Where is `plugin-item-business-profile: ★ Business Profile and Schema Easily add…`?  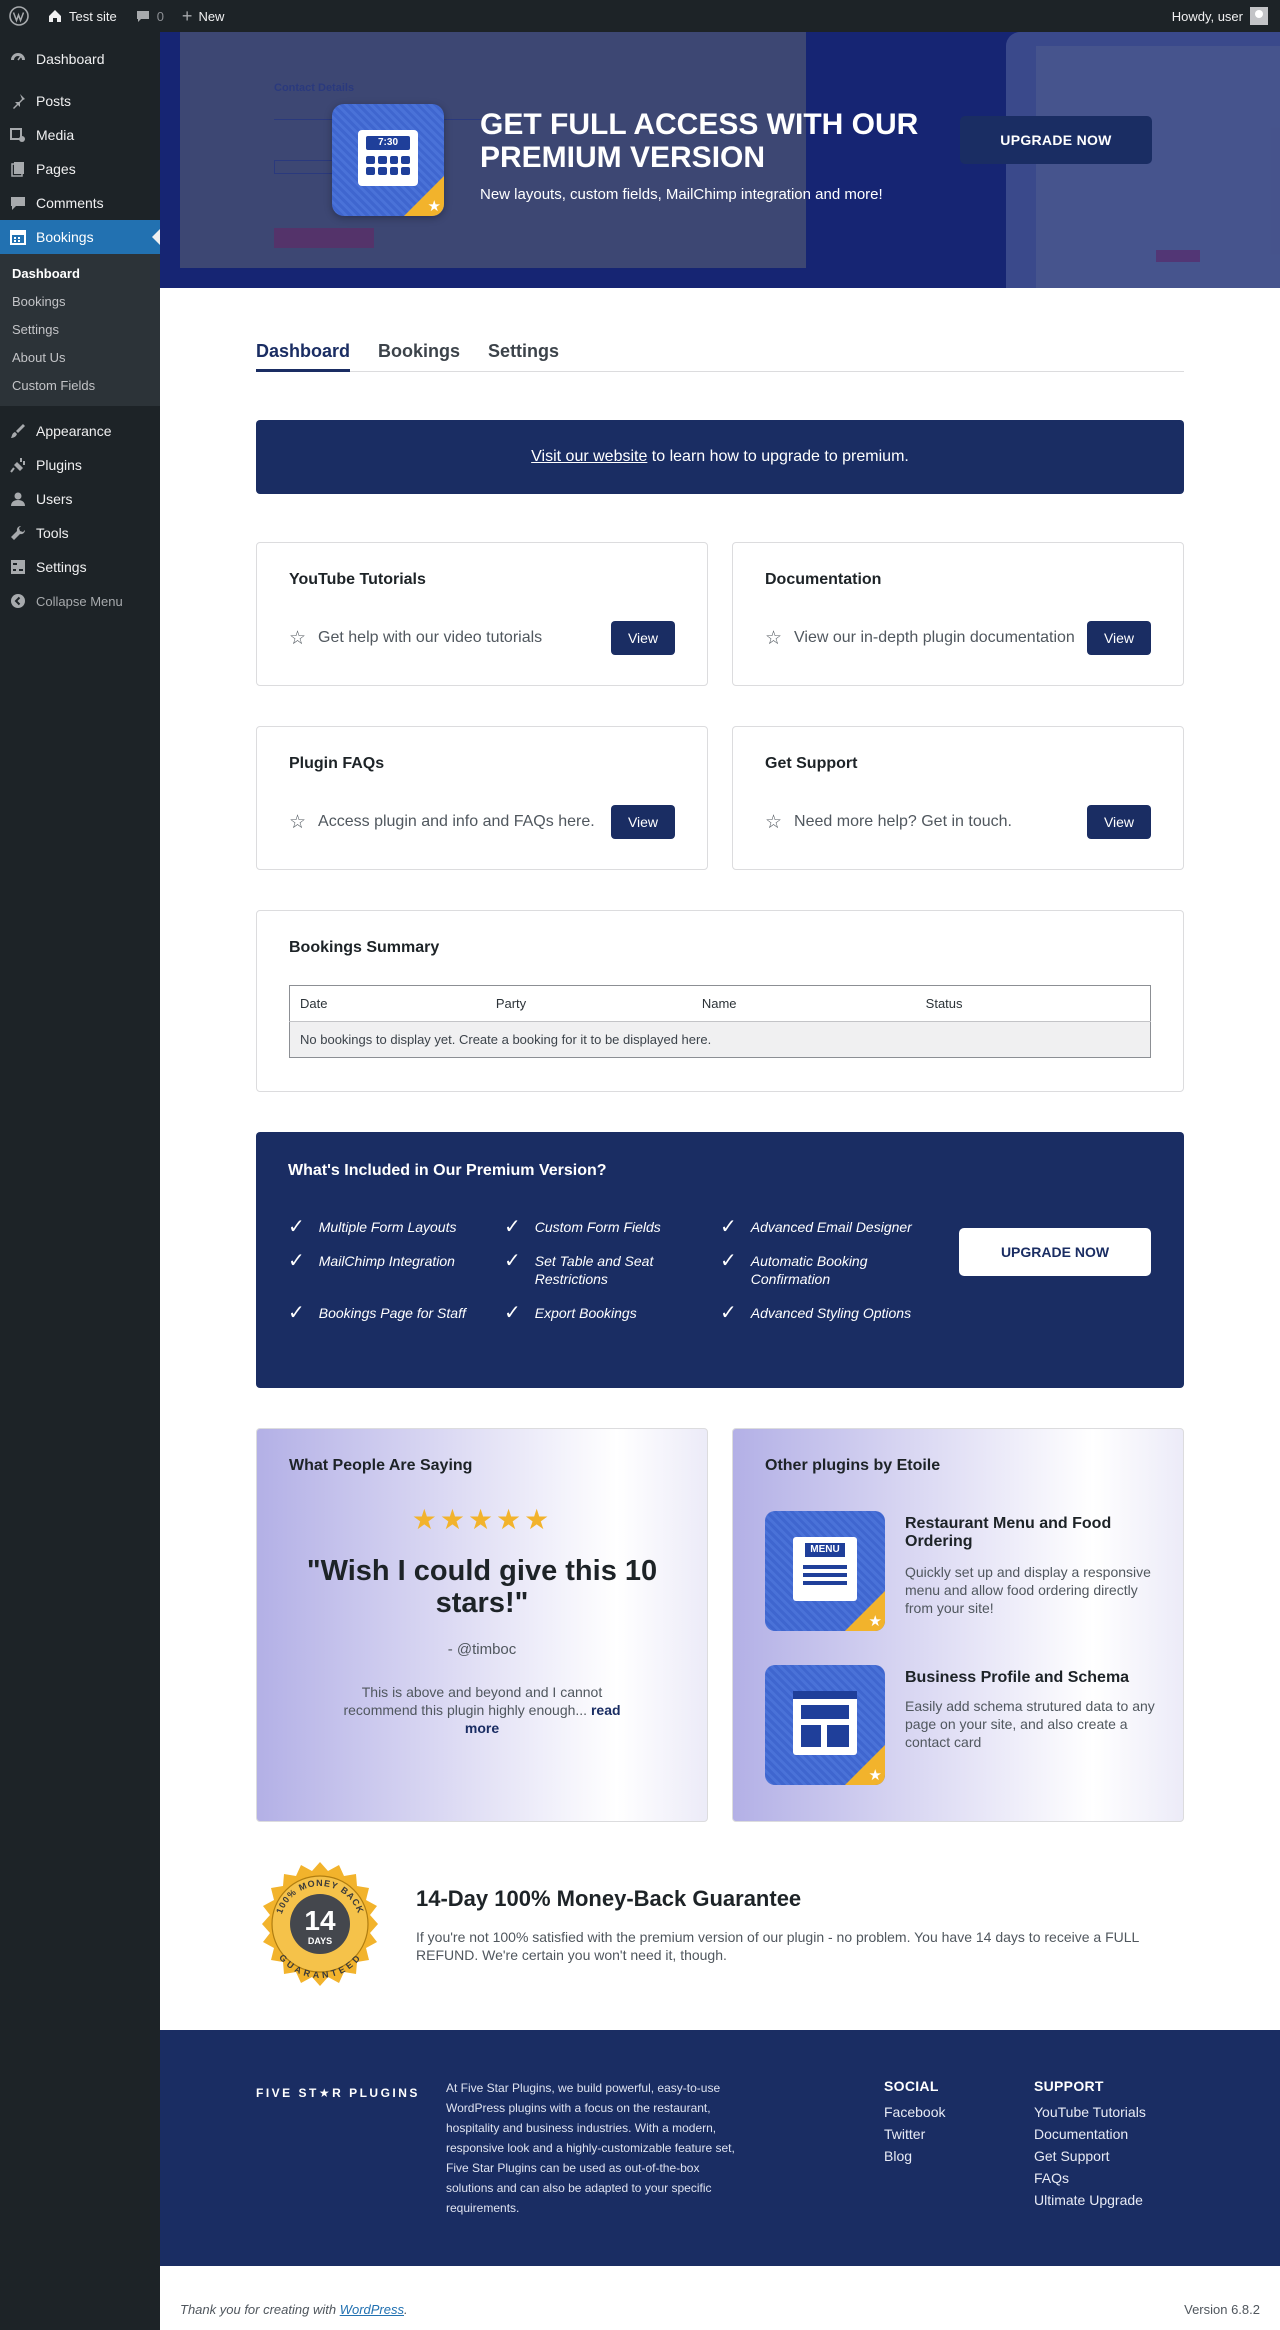
plugin-item-business-profile: ★ Business Profile and Schema Easily add… is located at coordinates (965, 1725).